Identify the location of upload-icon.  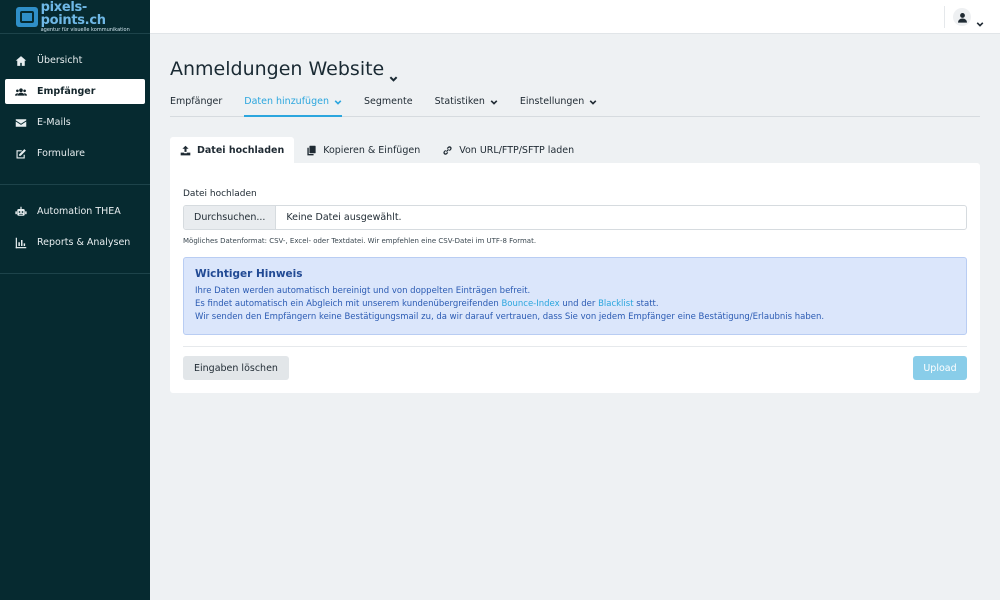
(185, 150).